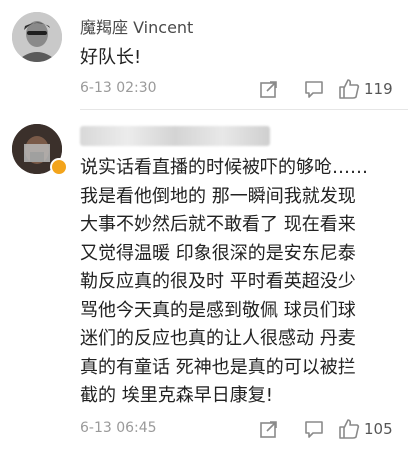  What do you see at coordinates (378, 89) in the screenshot?
I see `like-count: 119` at bounding box center [378, 89].